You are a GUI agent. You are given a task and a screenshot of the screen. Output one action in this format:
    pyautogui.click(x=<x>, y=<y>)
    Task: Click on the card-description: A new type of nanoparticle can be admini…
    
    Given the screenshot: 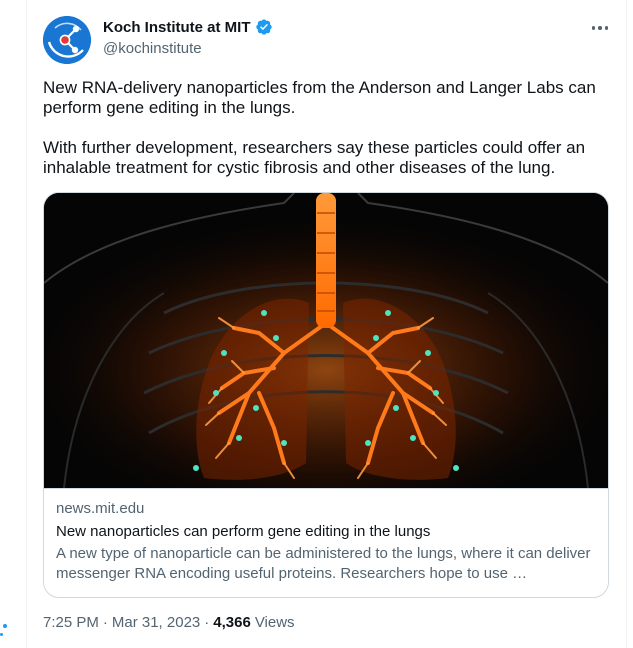 What is the action you would take?
    pyautogui.click(x=323, y=563)
    